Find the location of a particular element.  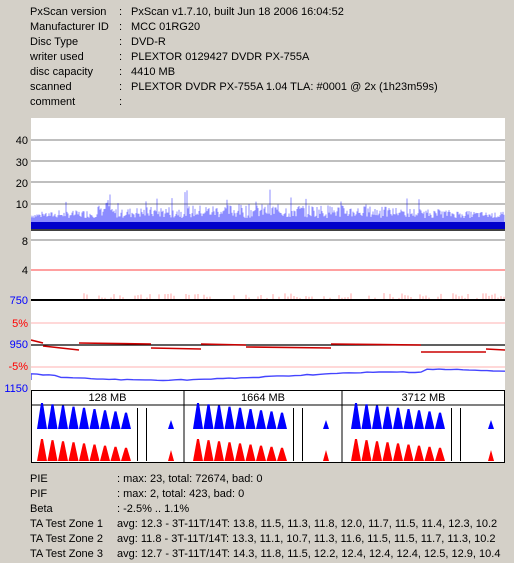

ta-zone-header-1: 128 MB is located at coordinates (107, 398).